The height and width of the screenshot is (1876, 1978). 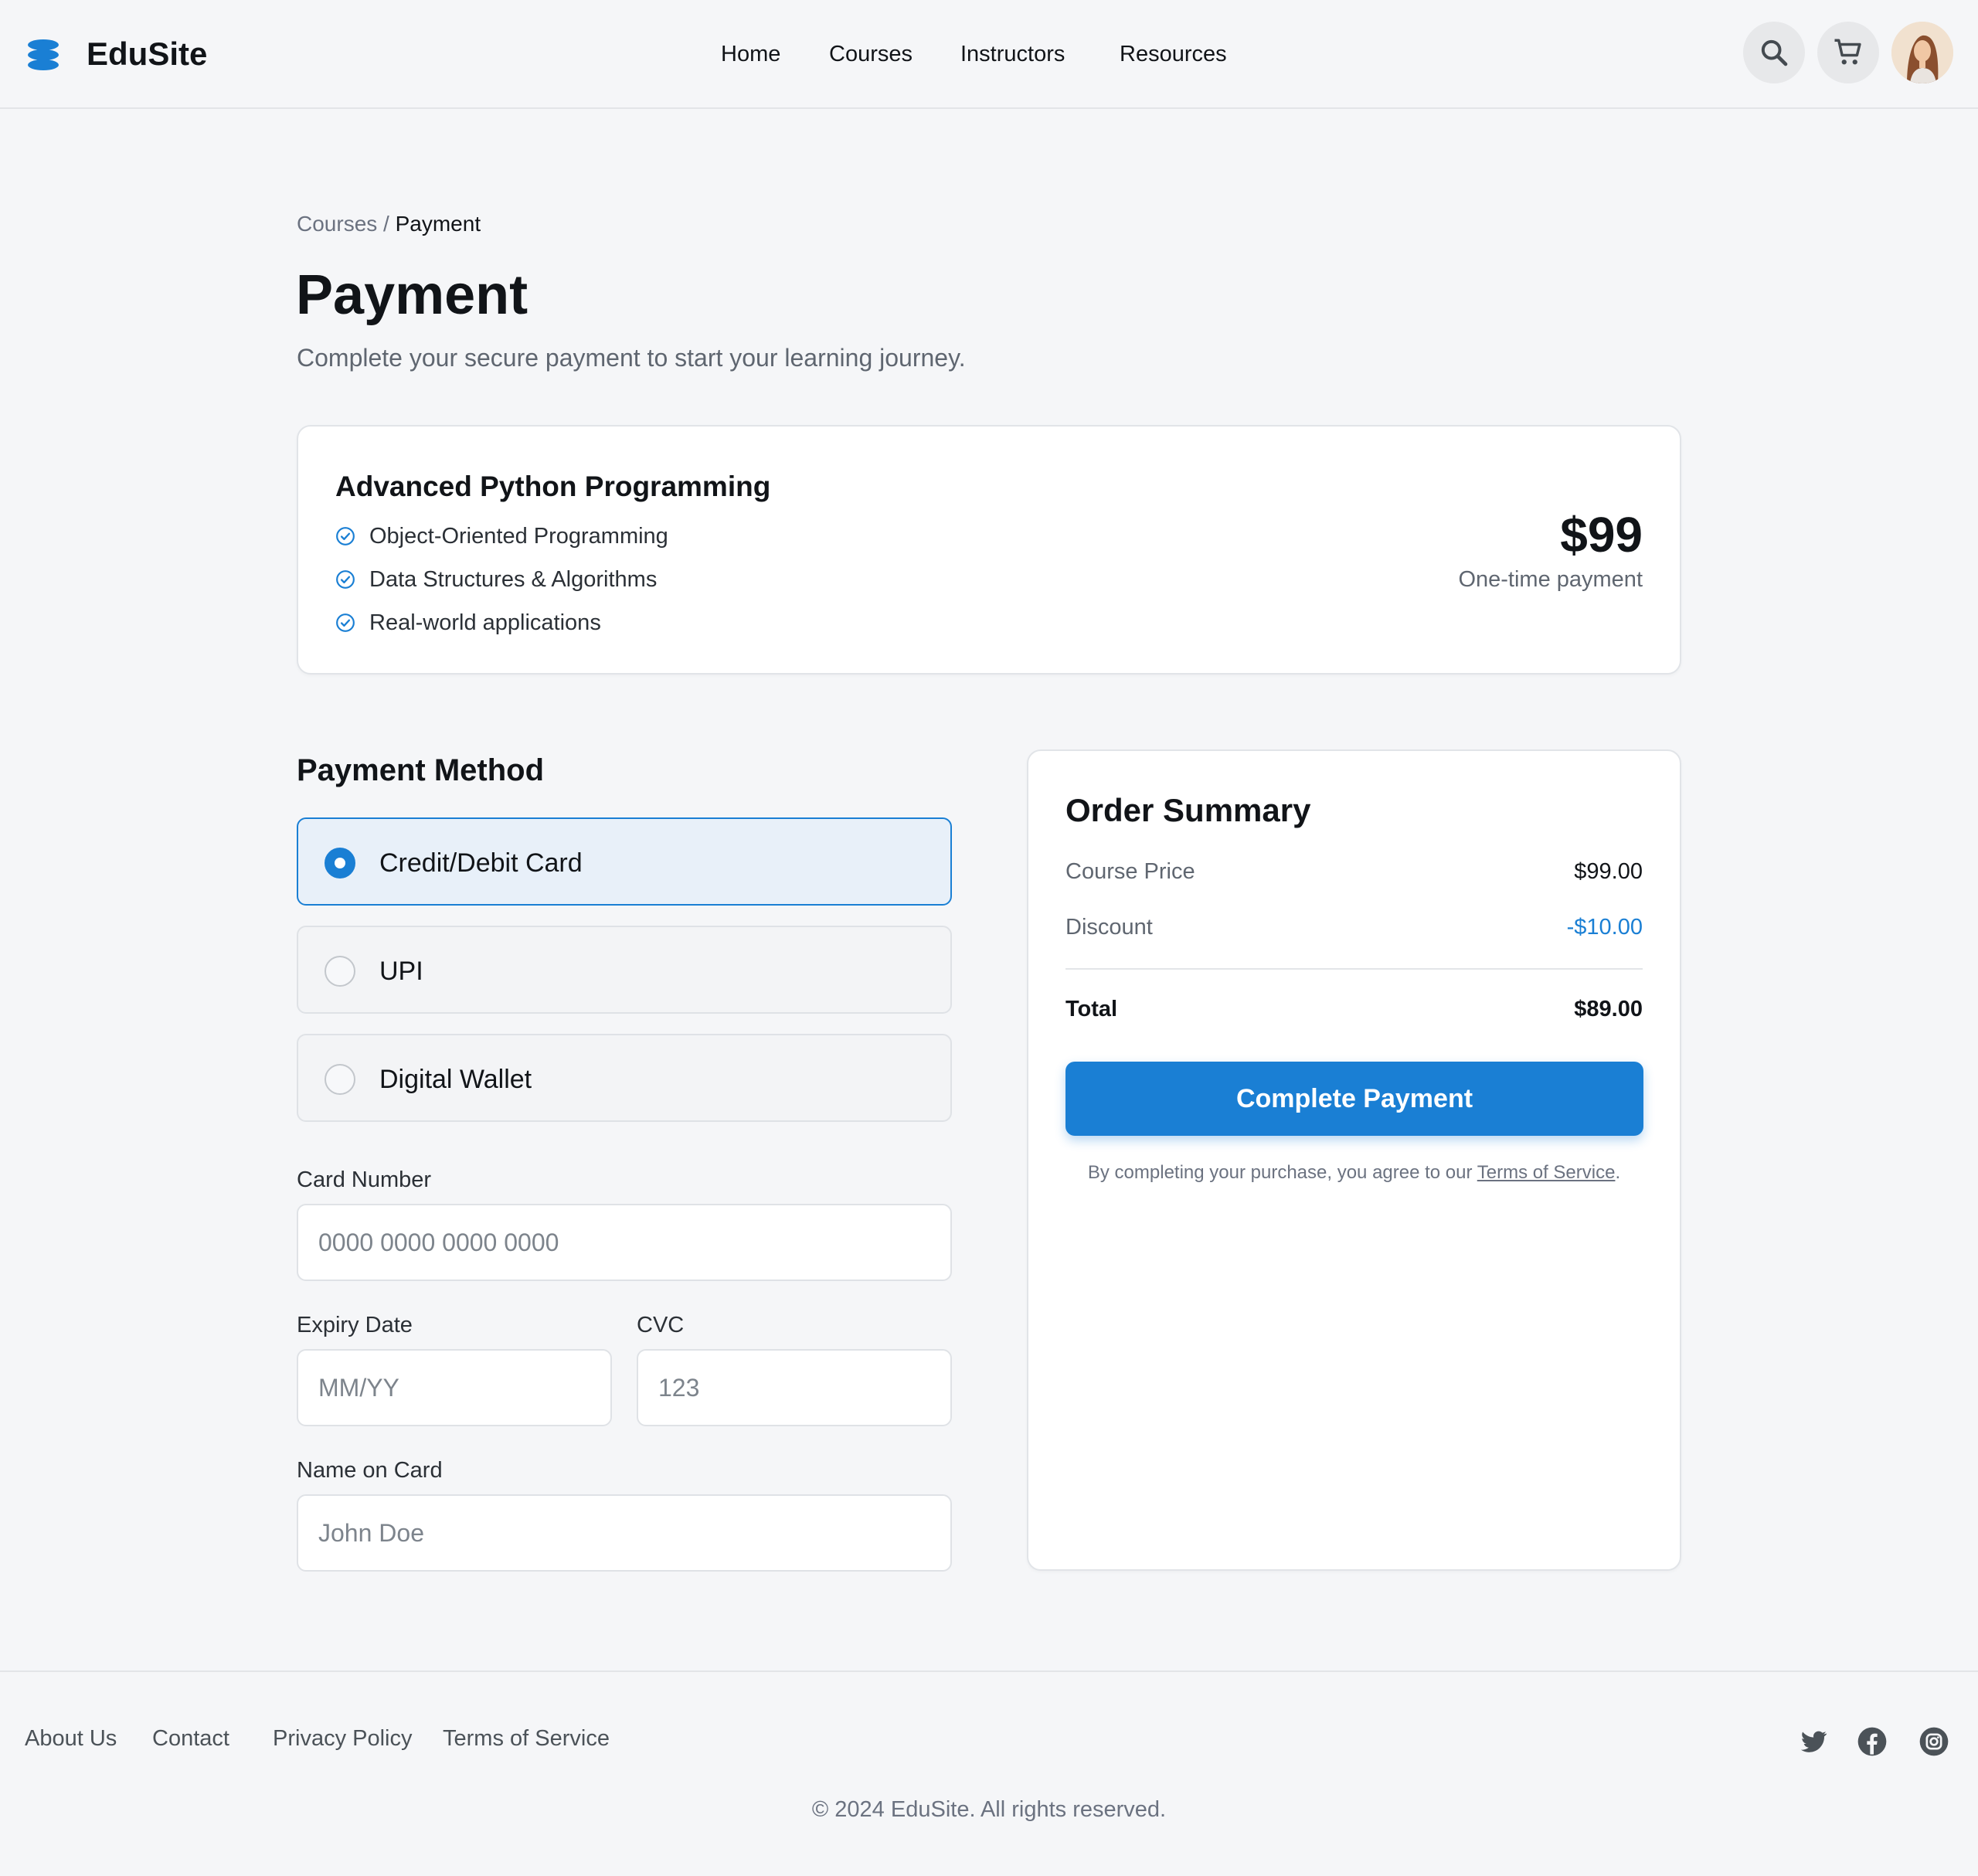 I want to click on breadcrumb: Courses / Payment, so click(x=389, y=224).